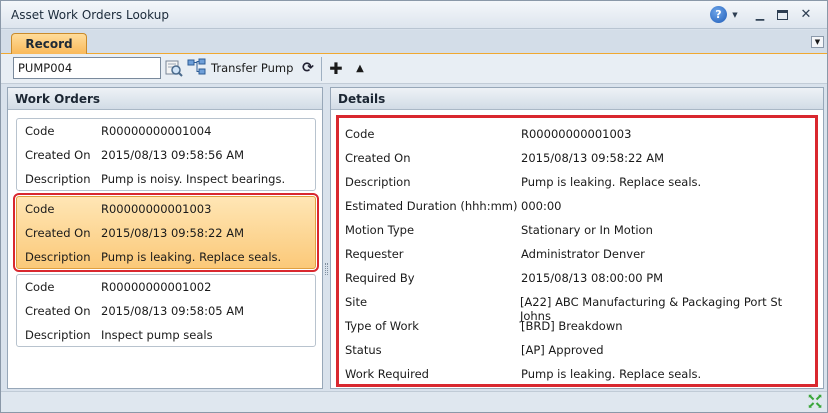 Image resolution: width=828 pixels, height=413 pixels. What do you see at coordinates (49, 43) in the screenshot?
I see `tab-record: Record` at bounding box center [49, 43].